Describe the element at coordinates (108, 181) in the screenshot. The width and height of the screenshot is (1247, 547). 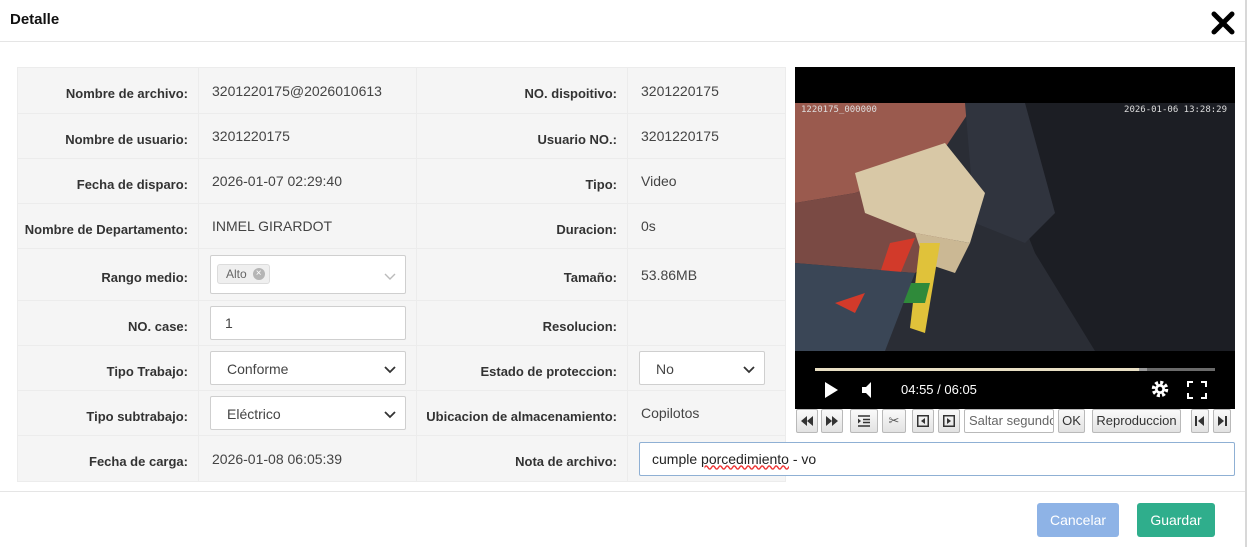
I see `label-trigger-date: Fecha de disparo:` at that location.